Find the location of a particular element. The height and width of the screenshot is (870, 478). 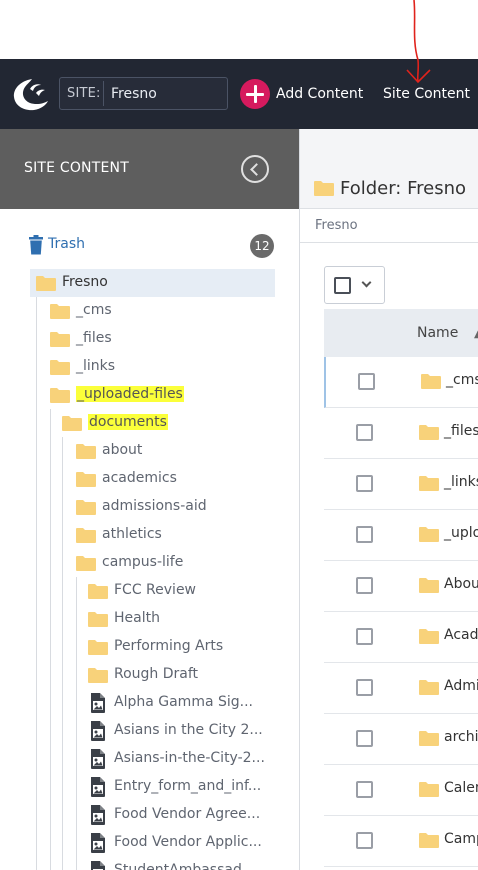

sidebar-header: SITE CONTENT is located at coordinates (149, 169).